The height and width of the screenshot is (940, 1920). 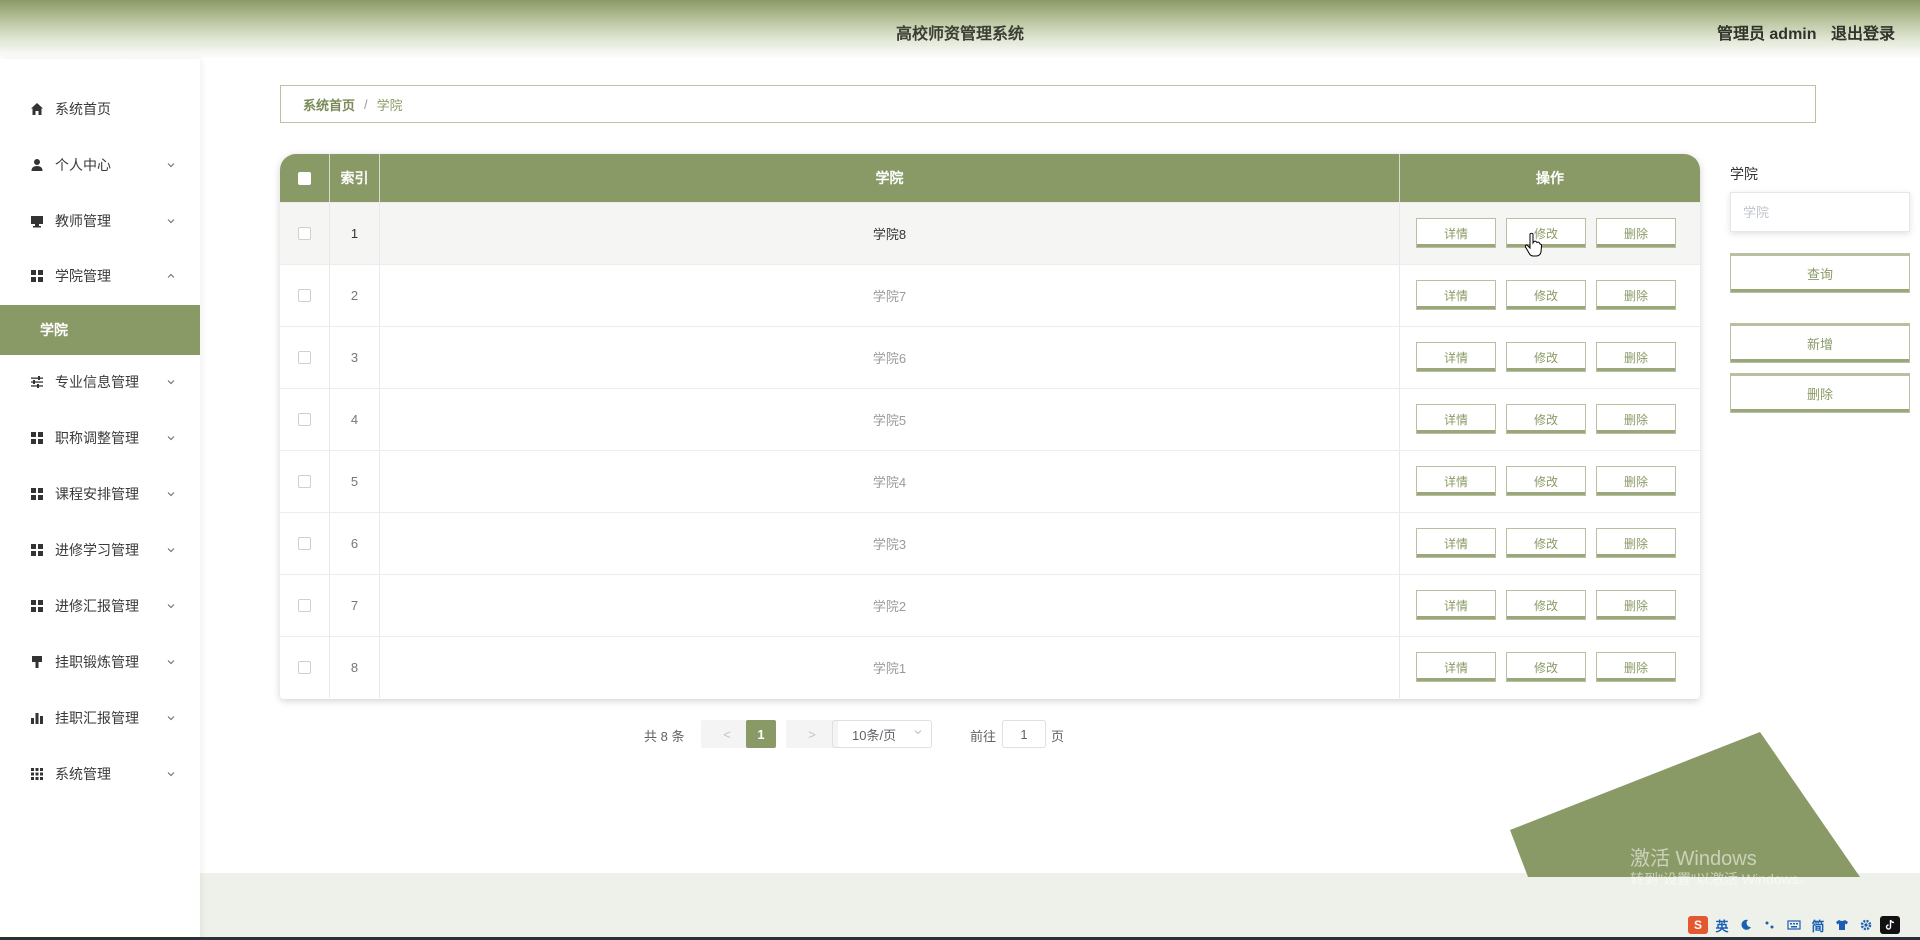 I want to click on user-icon, so click(x=37, y=165).